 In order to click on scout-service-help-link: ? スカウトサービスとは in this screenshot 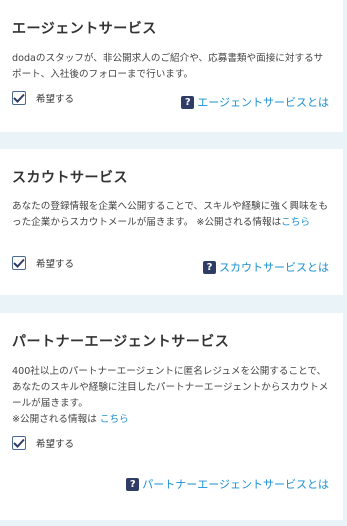, I will do `click(266, 267)`.